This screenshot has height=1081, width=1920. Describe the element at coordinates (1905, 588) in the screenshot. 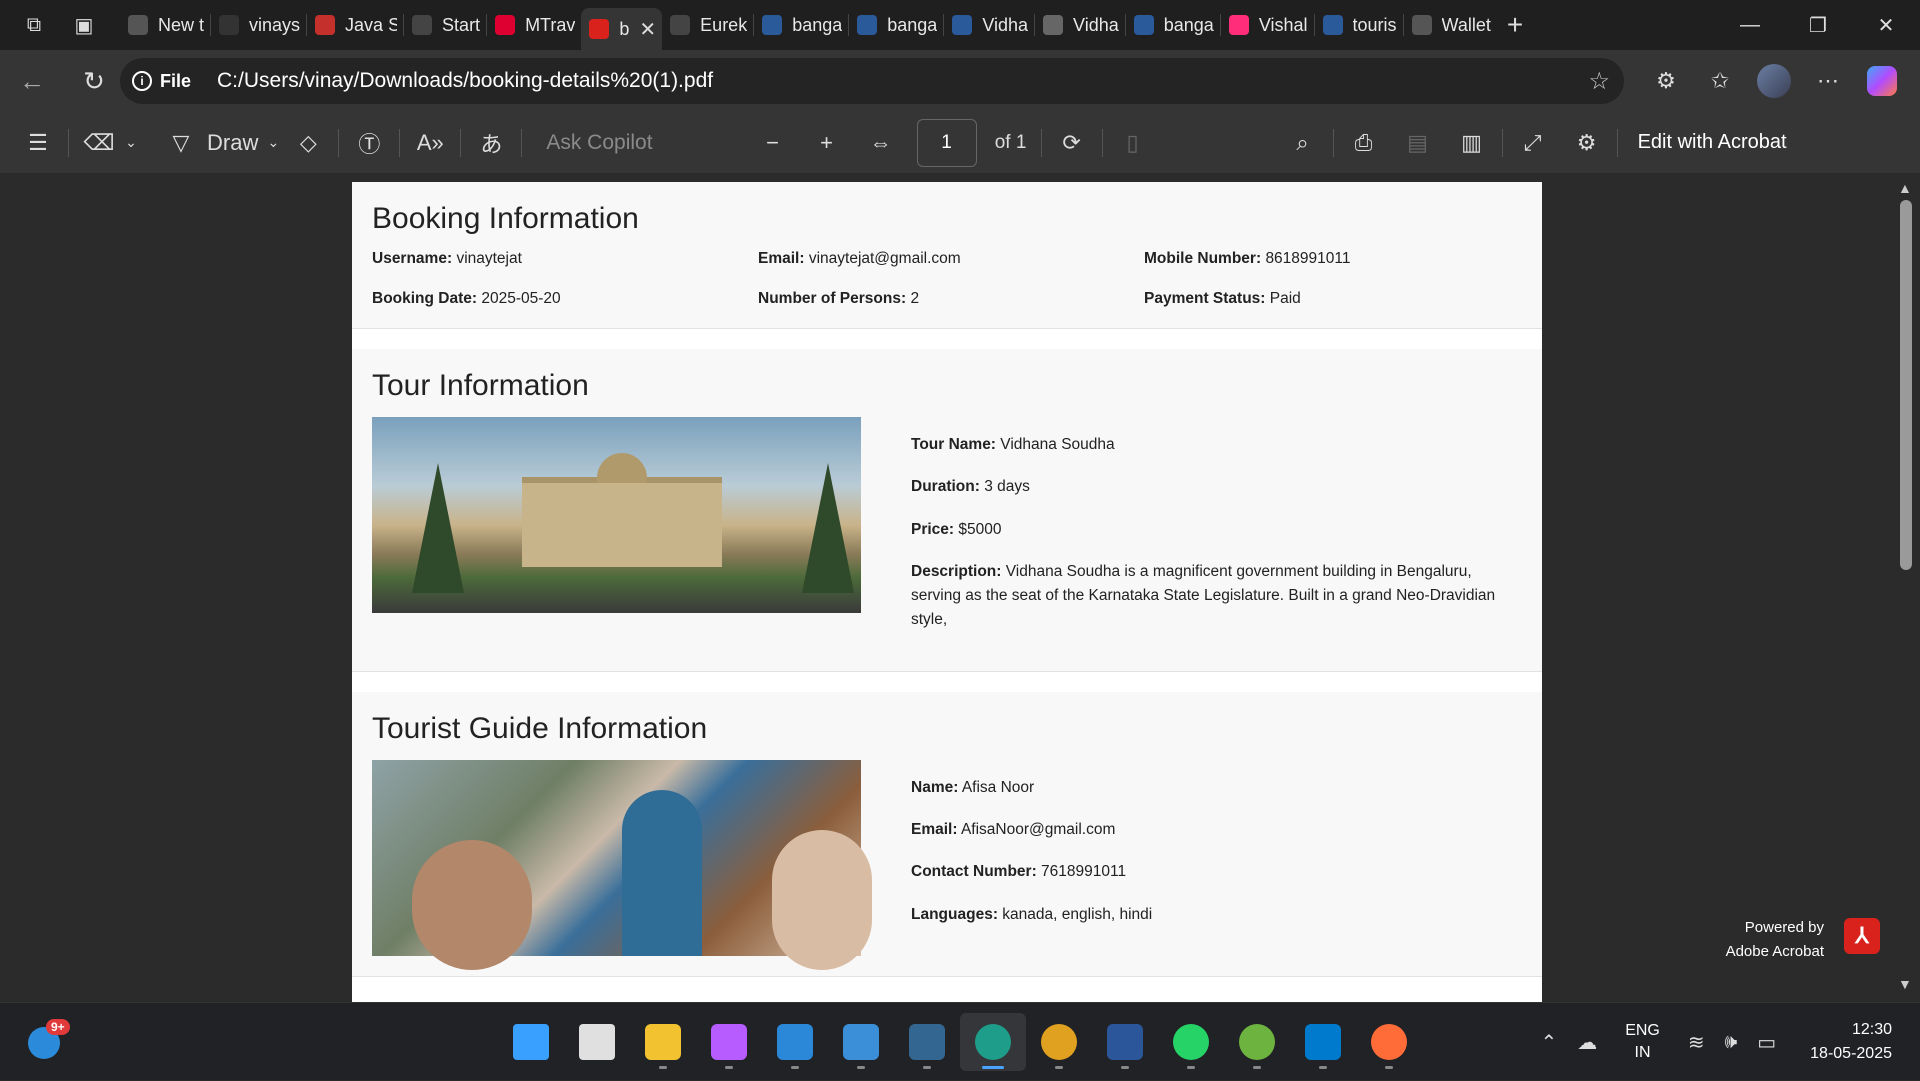

I see `scrollbar: ▲ ▼` at that location.